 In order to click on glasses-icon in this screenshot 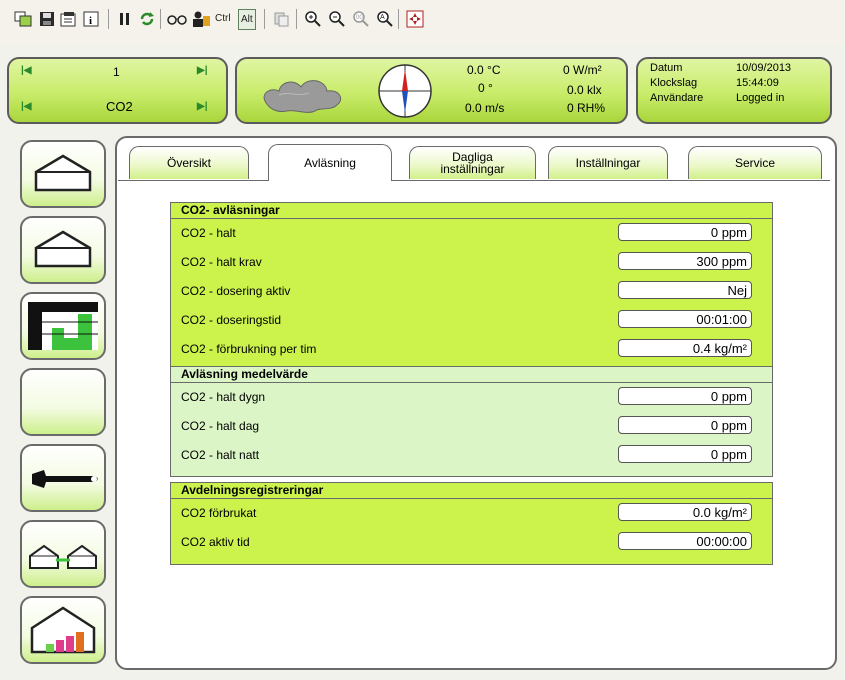, I will do `click(177, 19)`.